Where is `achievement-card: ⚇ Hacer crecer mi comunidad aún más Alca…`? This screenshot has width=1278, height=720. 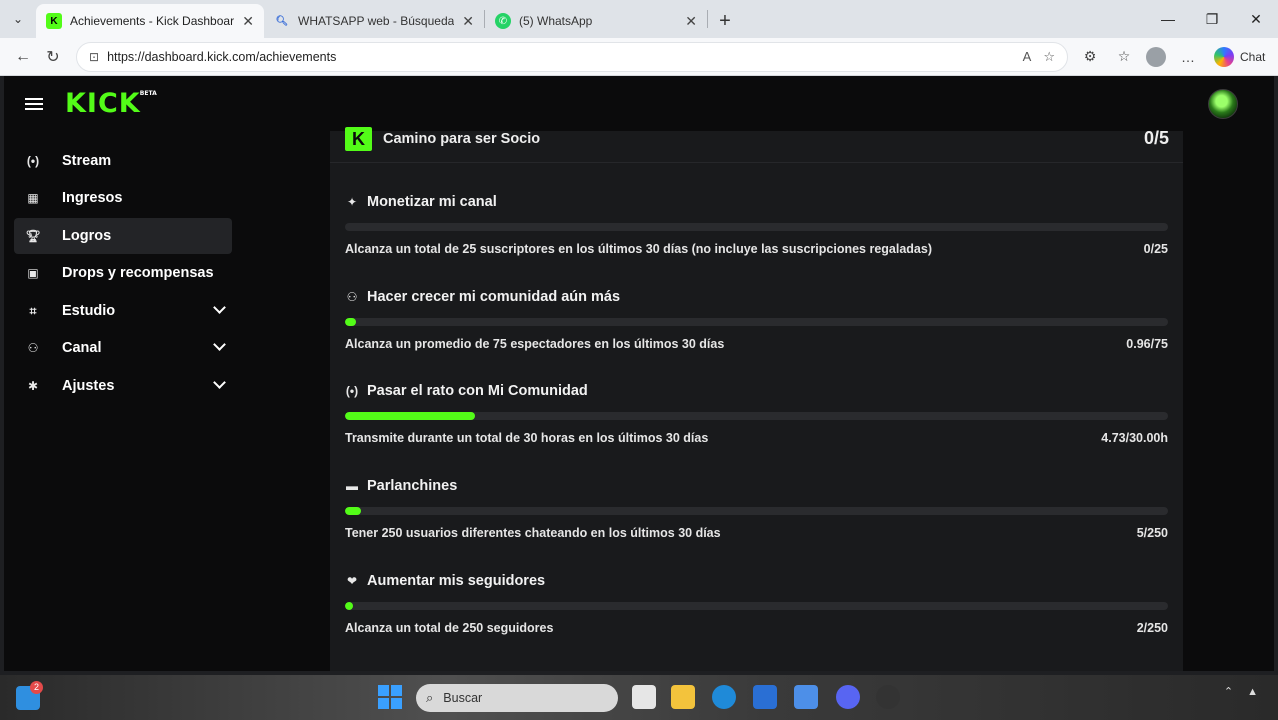
achievement-card: ⚇ Hacer crecer mi comunidad aún más Alca… is located at coordinates (756, 334).